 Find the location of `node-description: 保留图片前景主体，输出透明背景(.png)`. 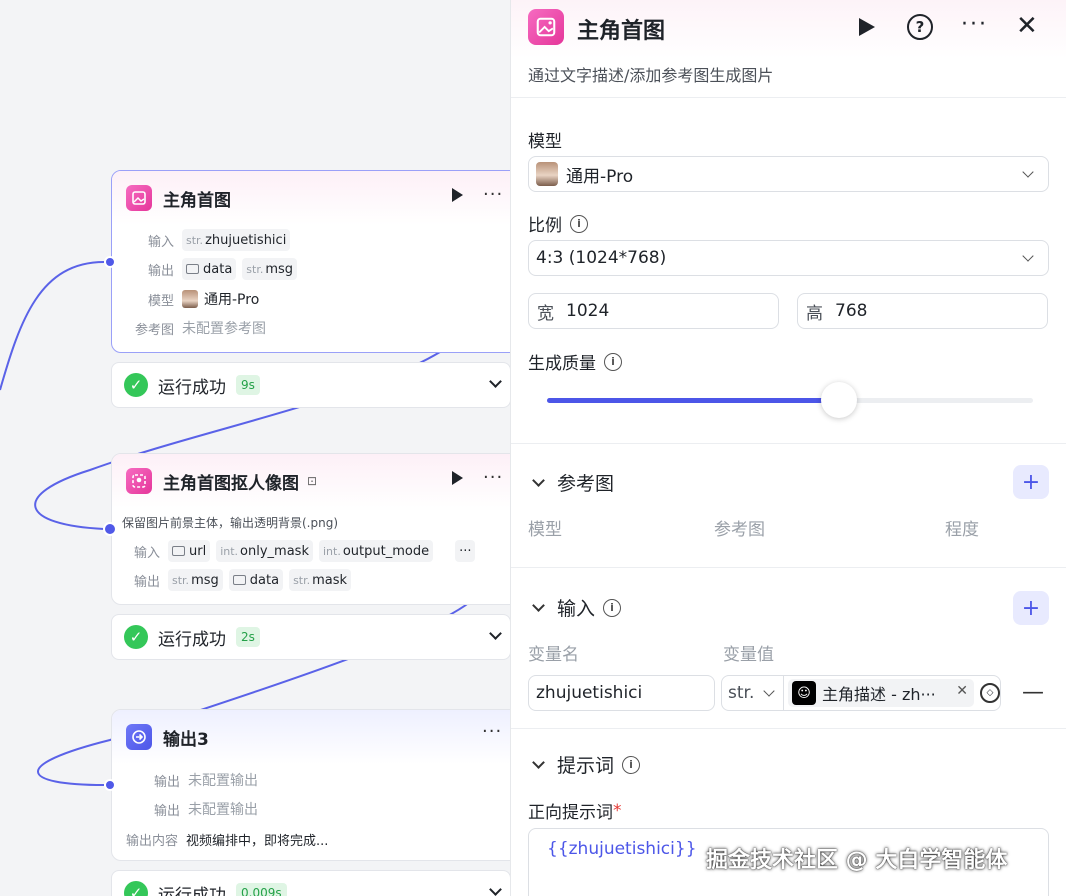

node-description: 保留图片前景主体，输出透明背景(.png) is located at coordinates (230, 523).